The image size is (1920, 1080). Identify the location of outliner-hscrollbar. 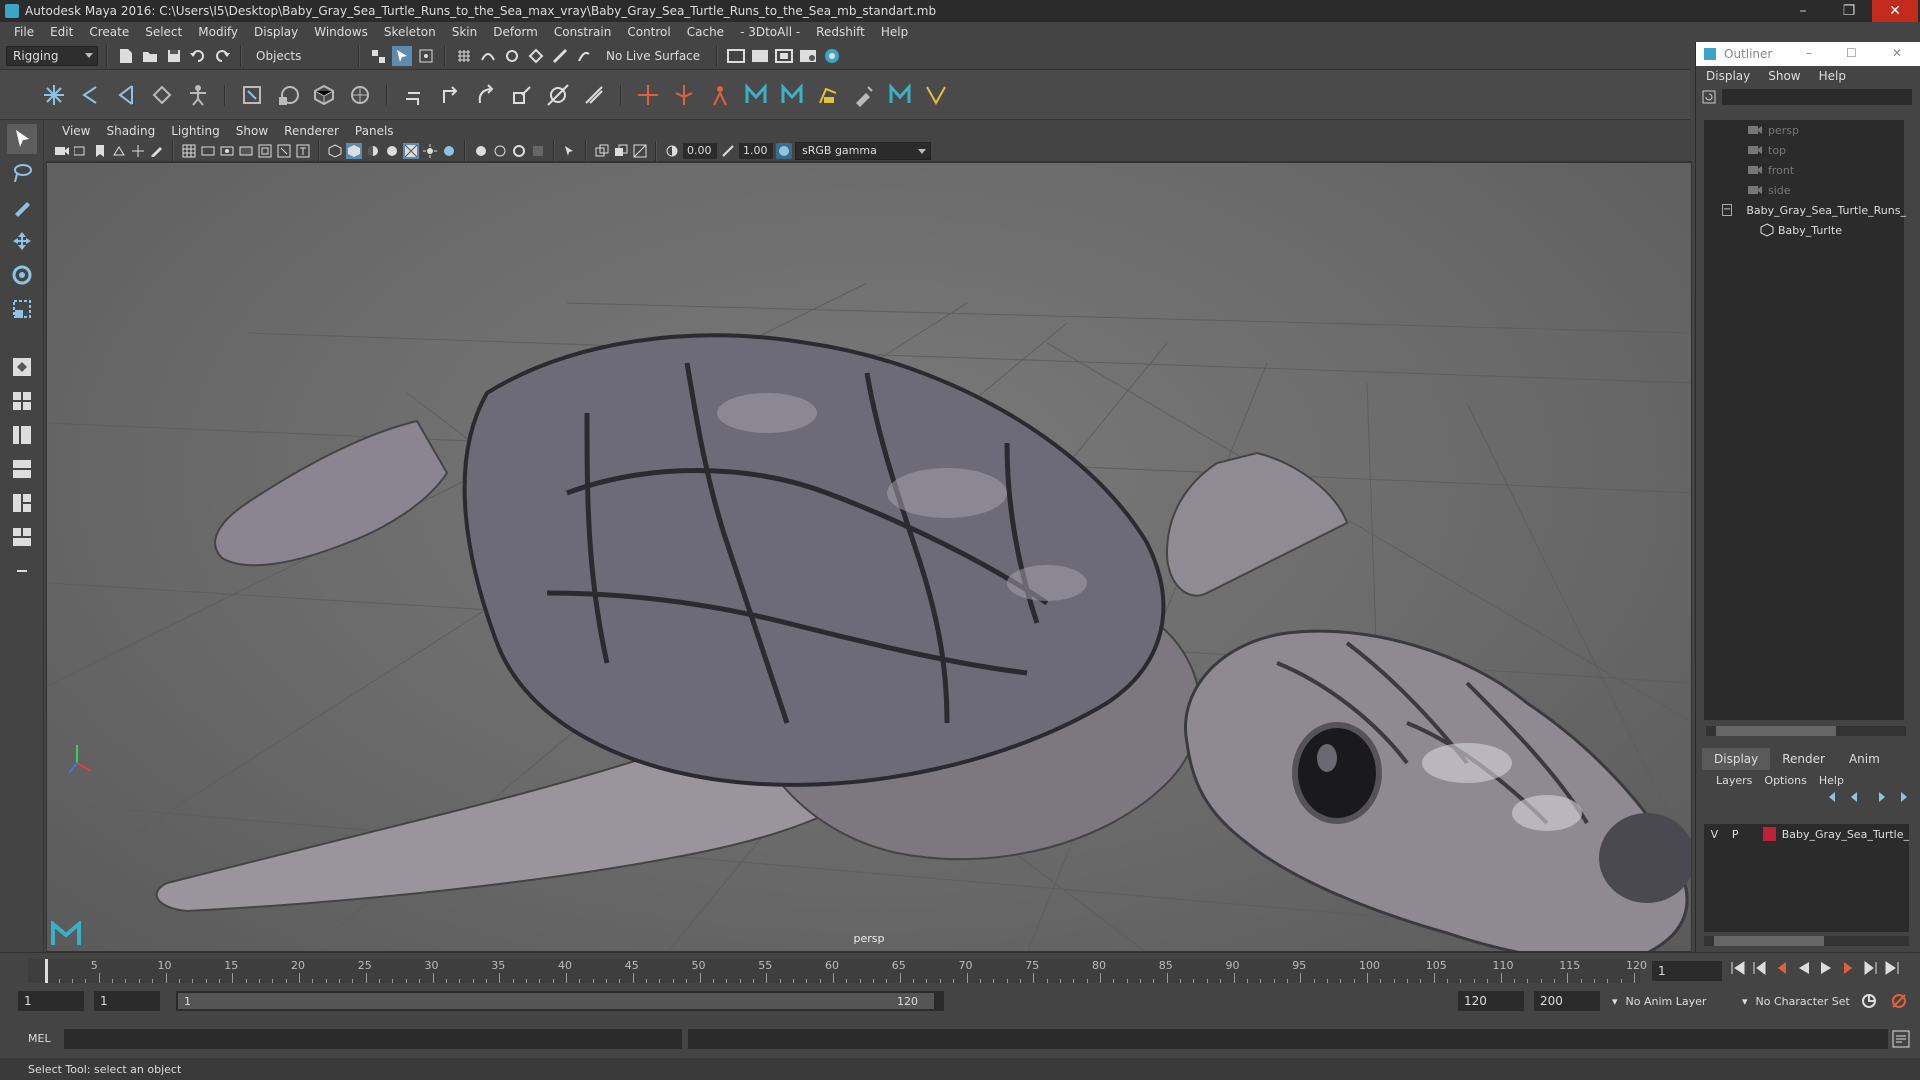
(1806, 731).